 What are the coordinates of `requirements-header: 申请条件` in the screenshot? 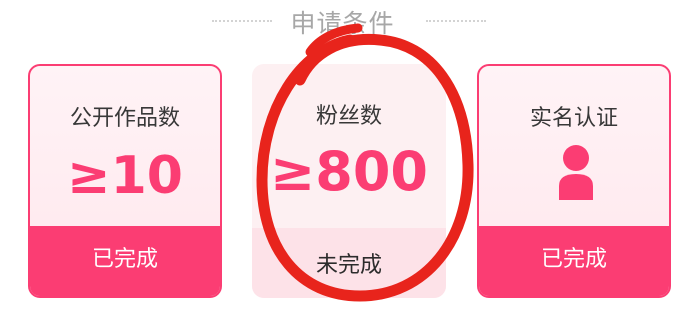 It's located at (342, 23).